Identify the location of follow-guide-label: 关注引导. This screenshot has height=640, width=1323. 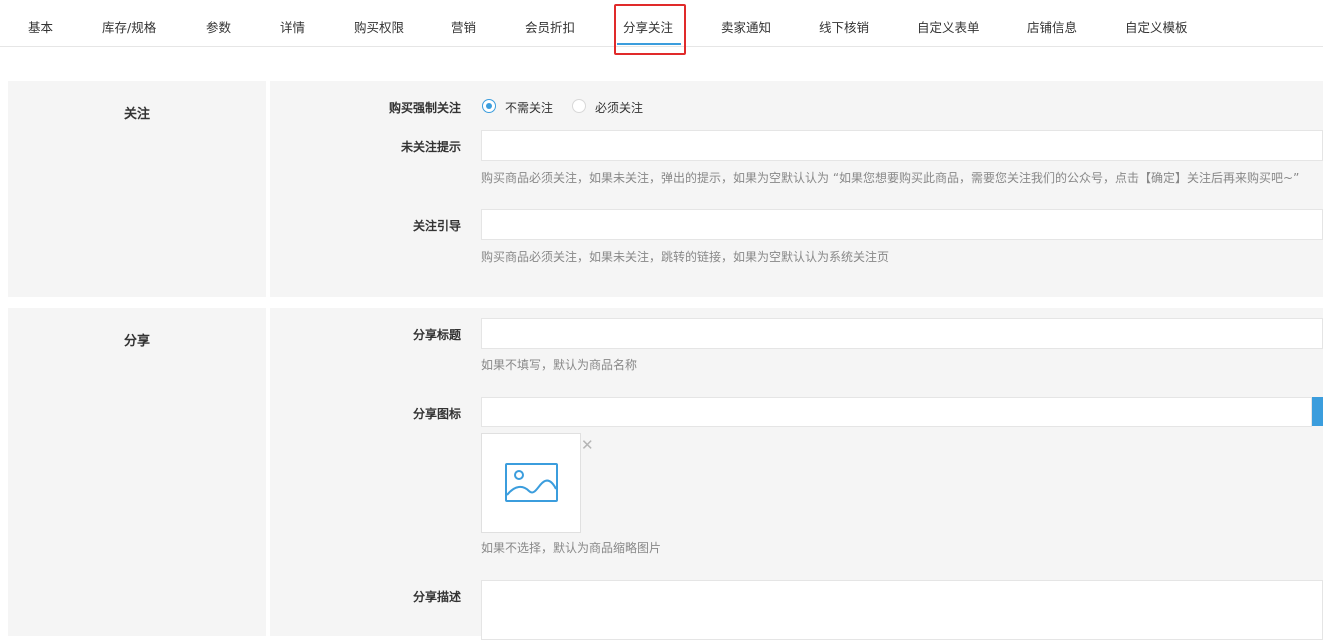
(436, 226).